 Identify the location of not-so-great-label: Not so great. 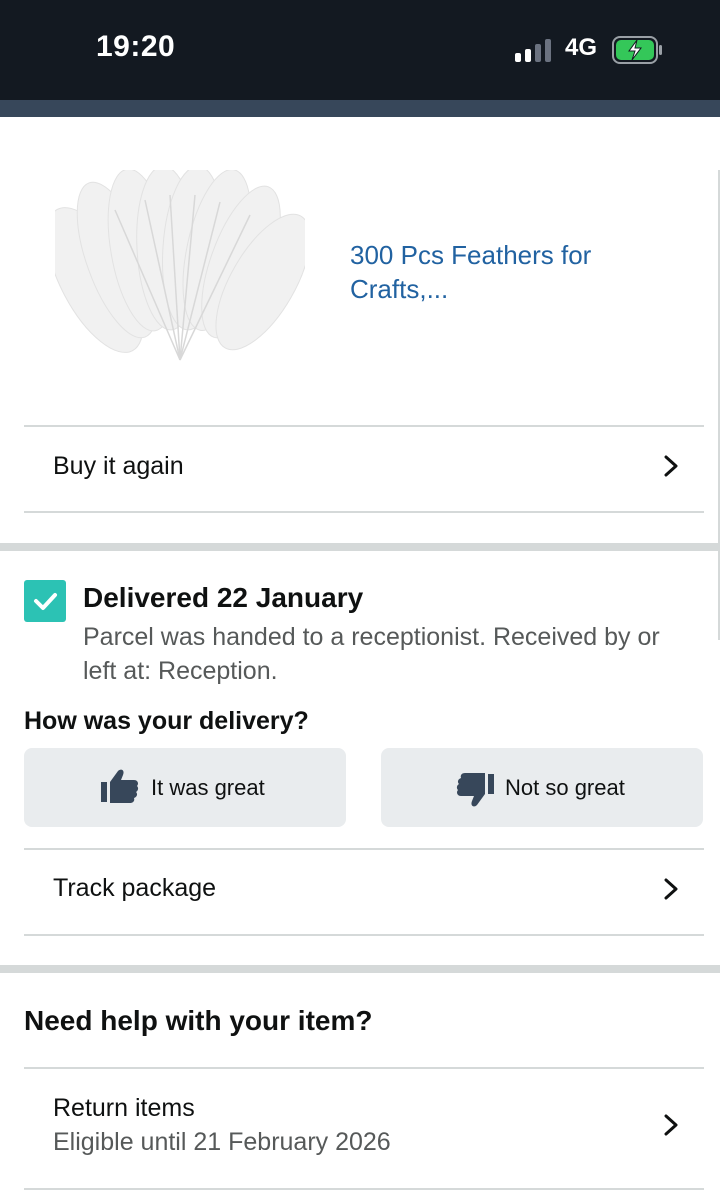
(565, 787).